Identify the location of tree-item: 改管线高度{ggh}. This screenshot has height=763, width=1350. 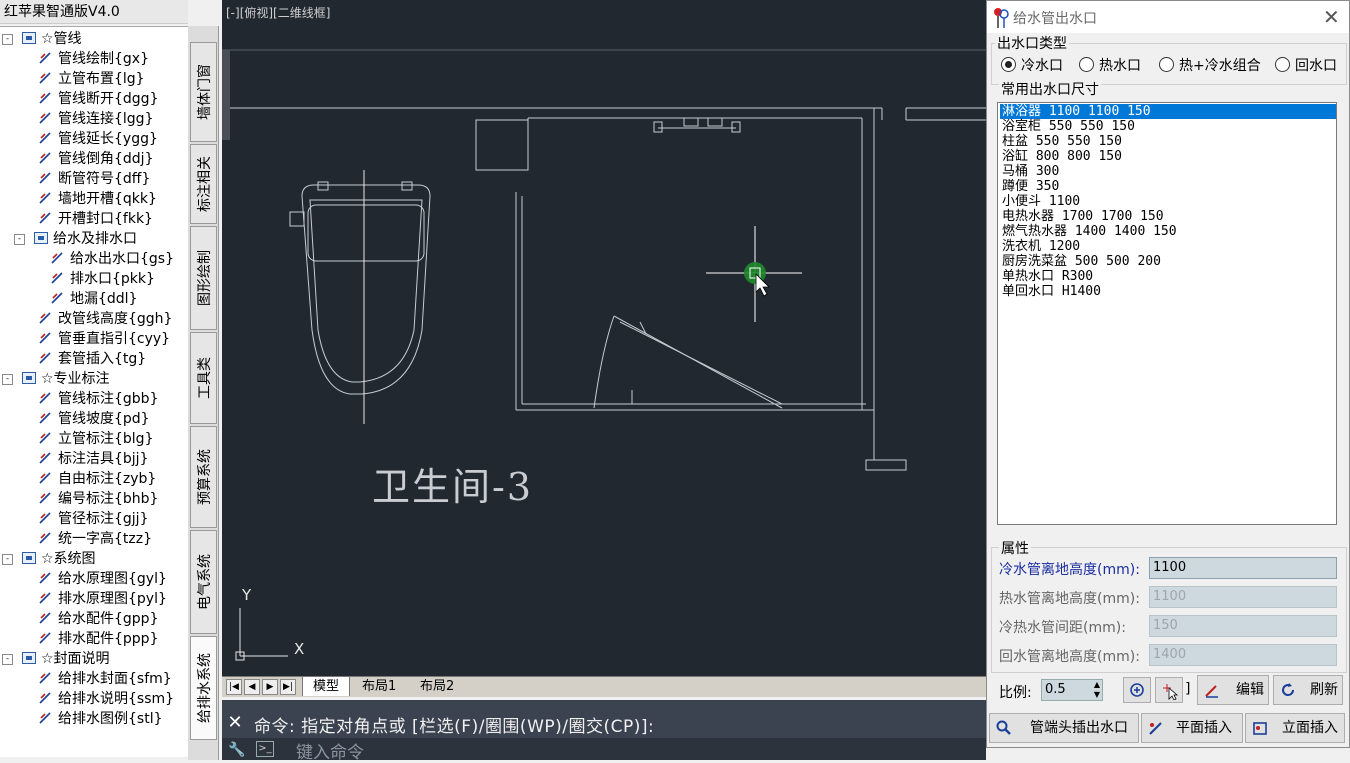
(105, 319).